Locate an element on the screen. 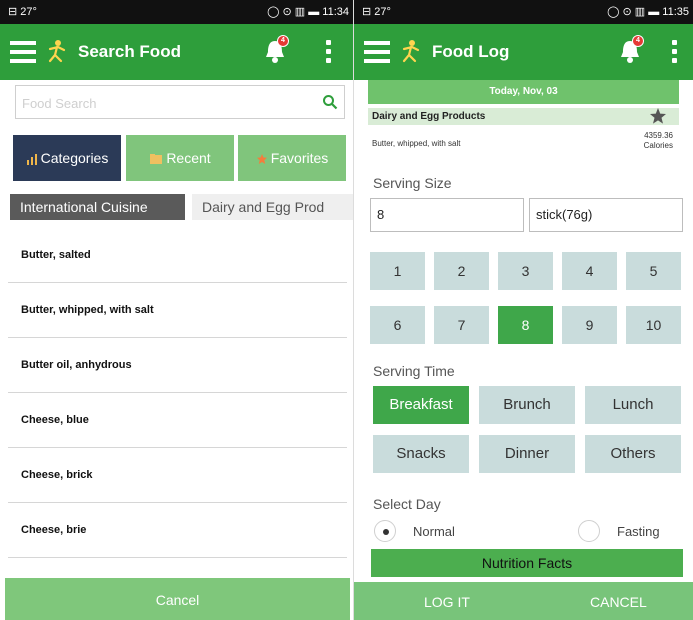 The width and height of the screenshot is (693, 620). select-day-label: Select Day is located at coordinates (407, 504).